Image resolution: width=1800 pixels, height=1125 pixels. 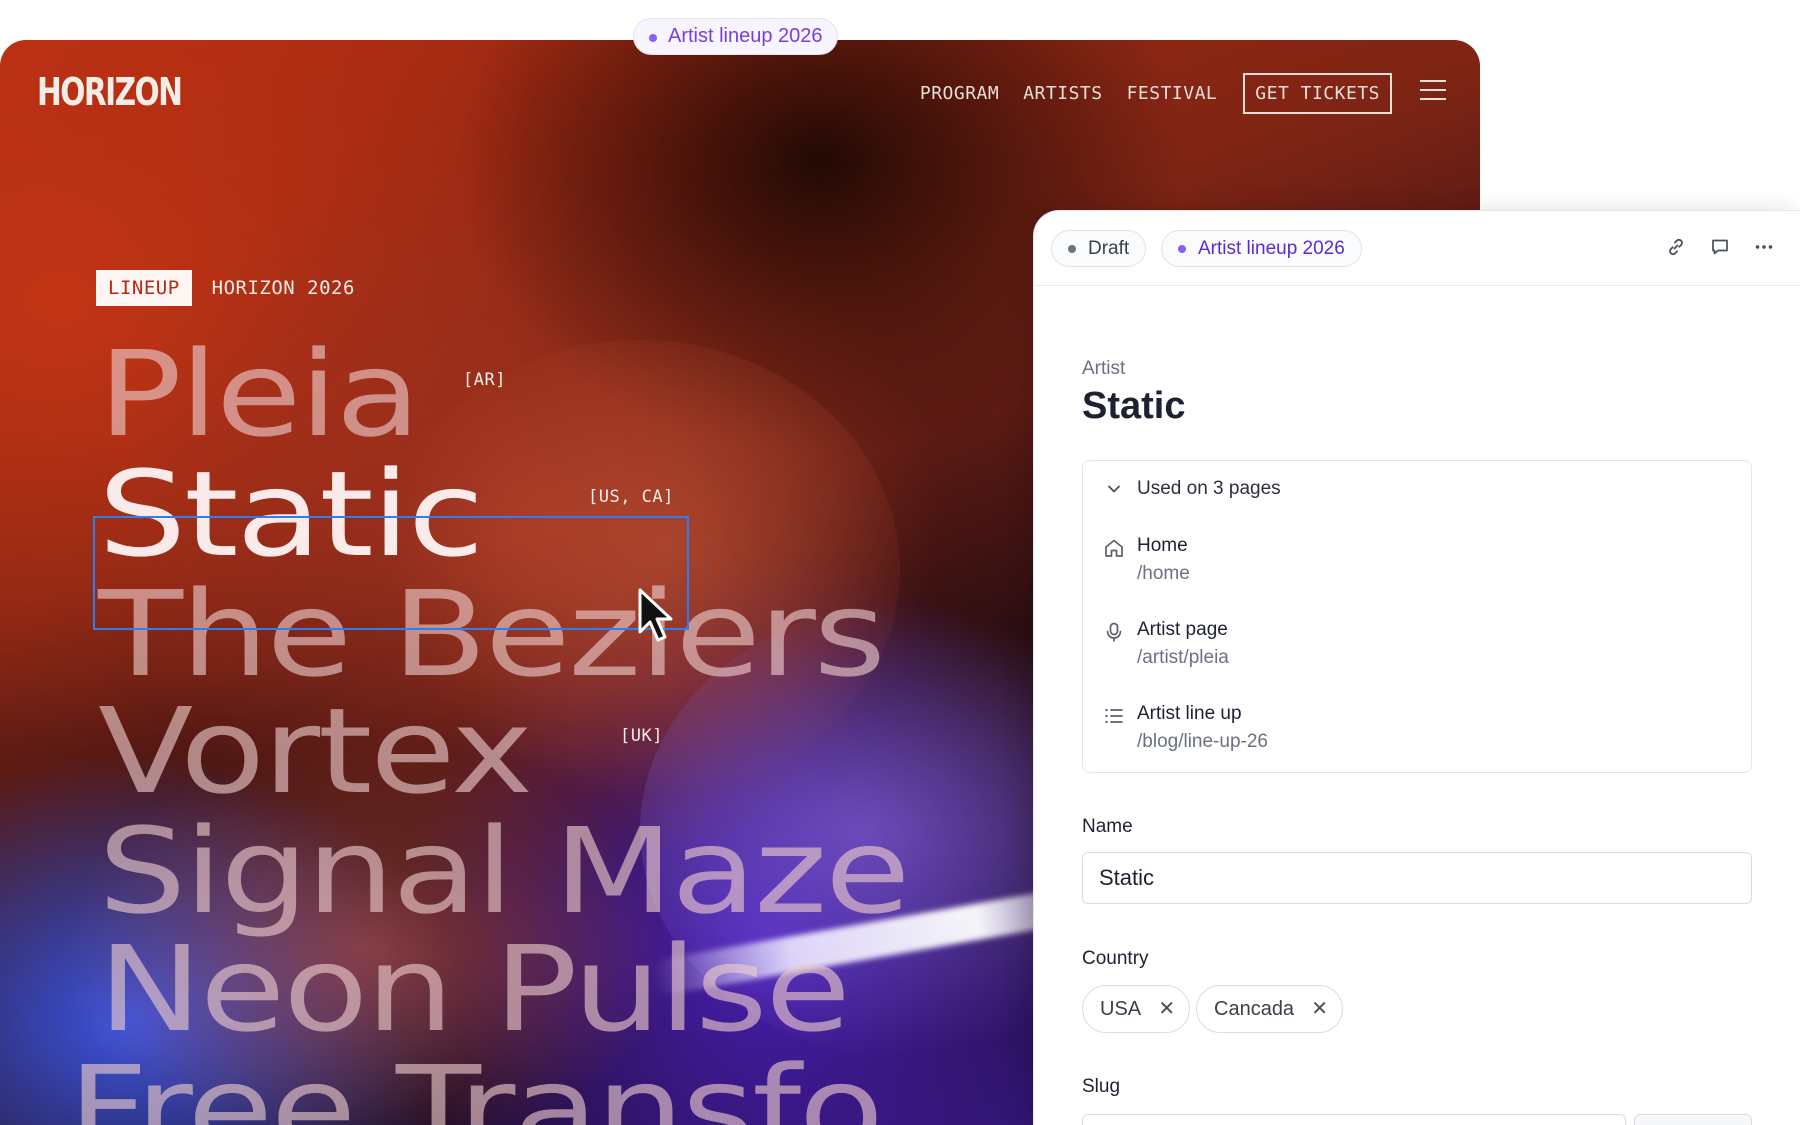 What do you see at coordinates (1114, 548) in the screenshot?
I see `home-icon` at bounding box center [1114, 548].